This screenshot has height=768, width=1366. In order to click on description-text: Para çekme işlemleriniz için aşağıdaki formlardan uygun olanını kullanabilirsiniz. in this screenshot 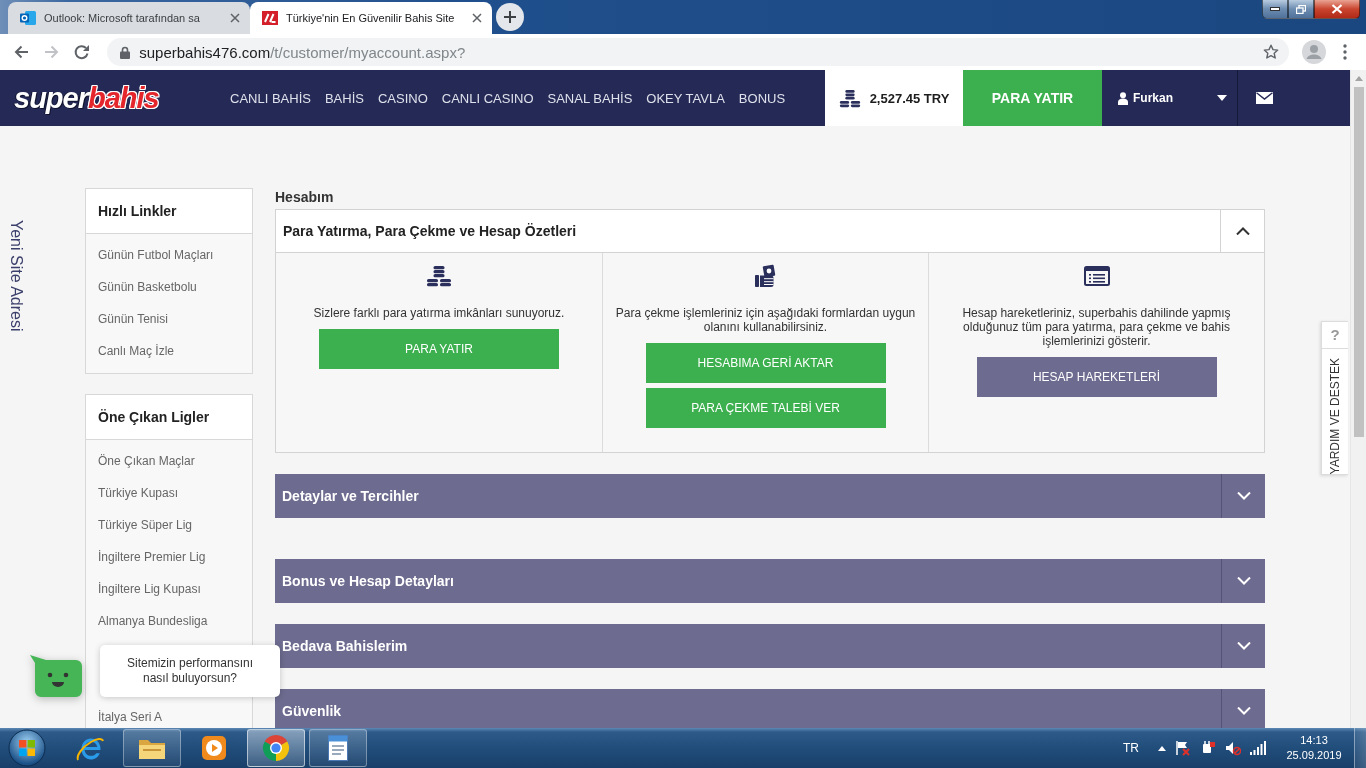, I will do `click(765, 320)`.